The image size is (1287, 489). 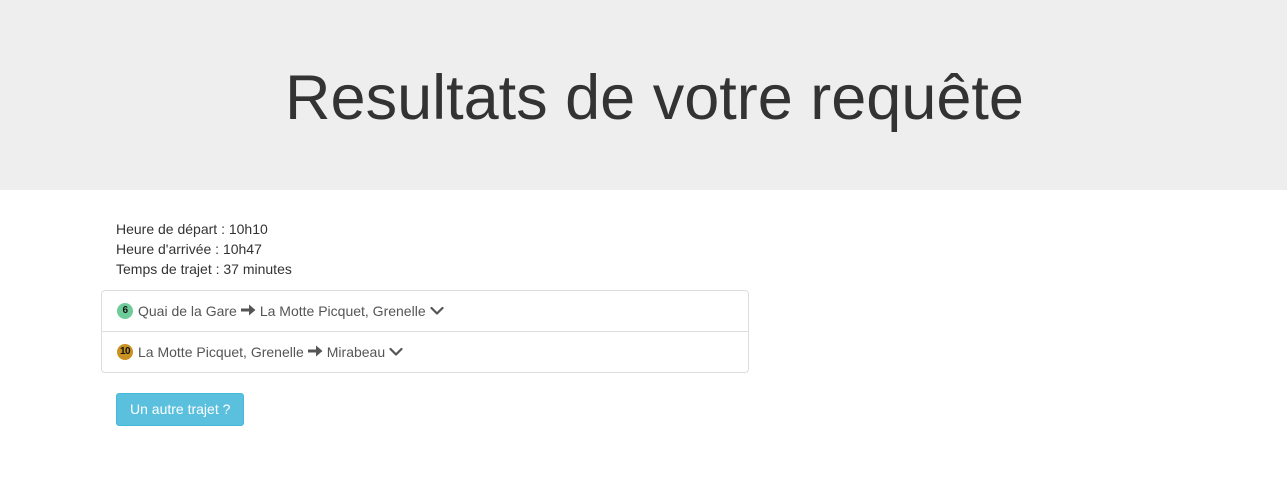 What do you see at coordinates (192, 229) in the screenshot?
I see `departure-time: Heure de départ : 10h10` at bounding box center [192, 229].